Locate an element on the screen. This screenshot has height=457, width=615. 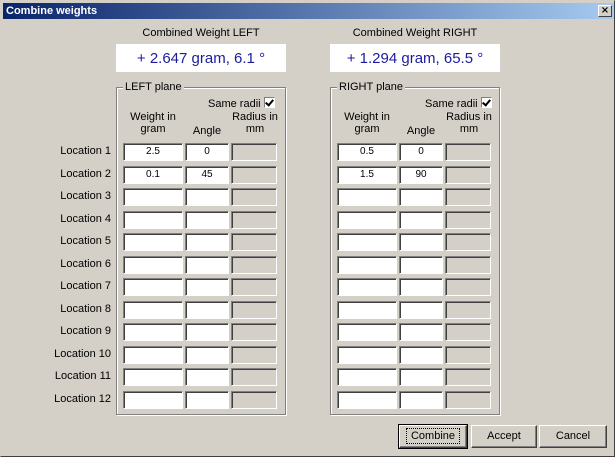
right-angle-field: 90 is located at coordinates (421, 174).